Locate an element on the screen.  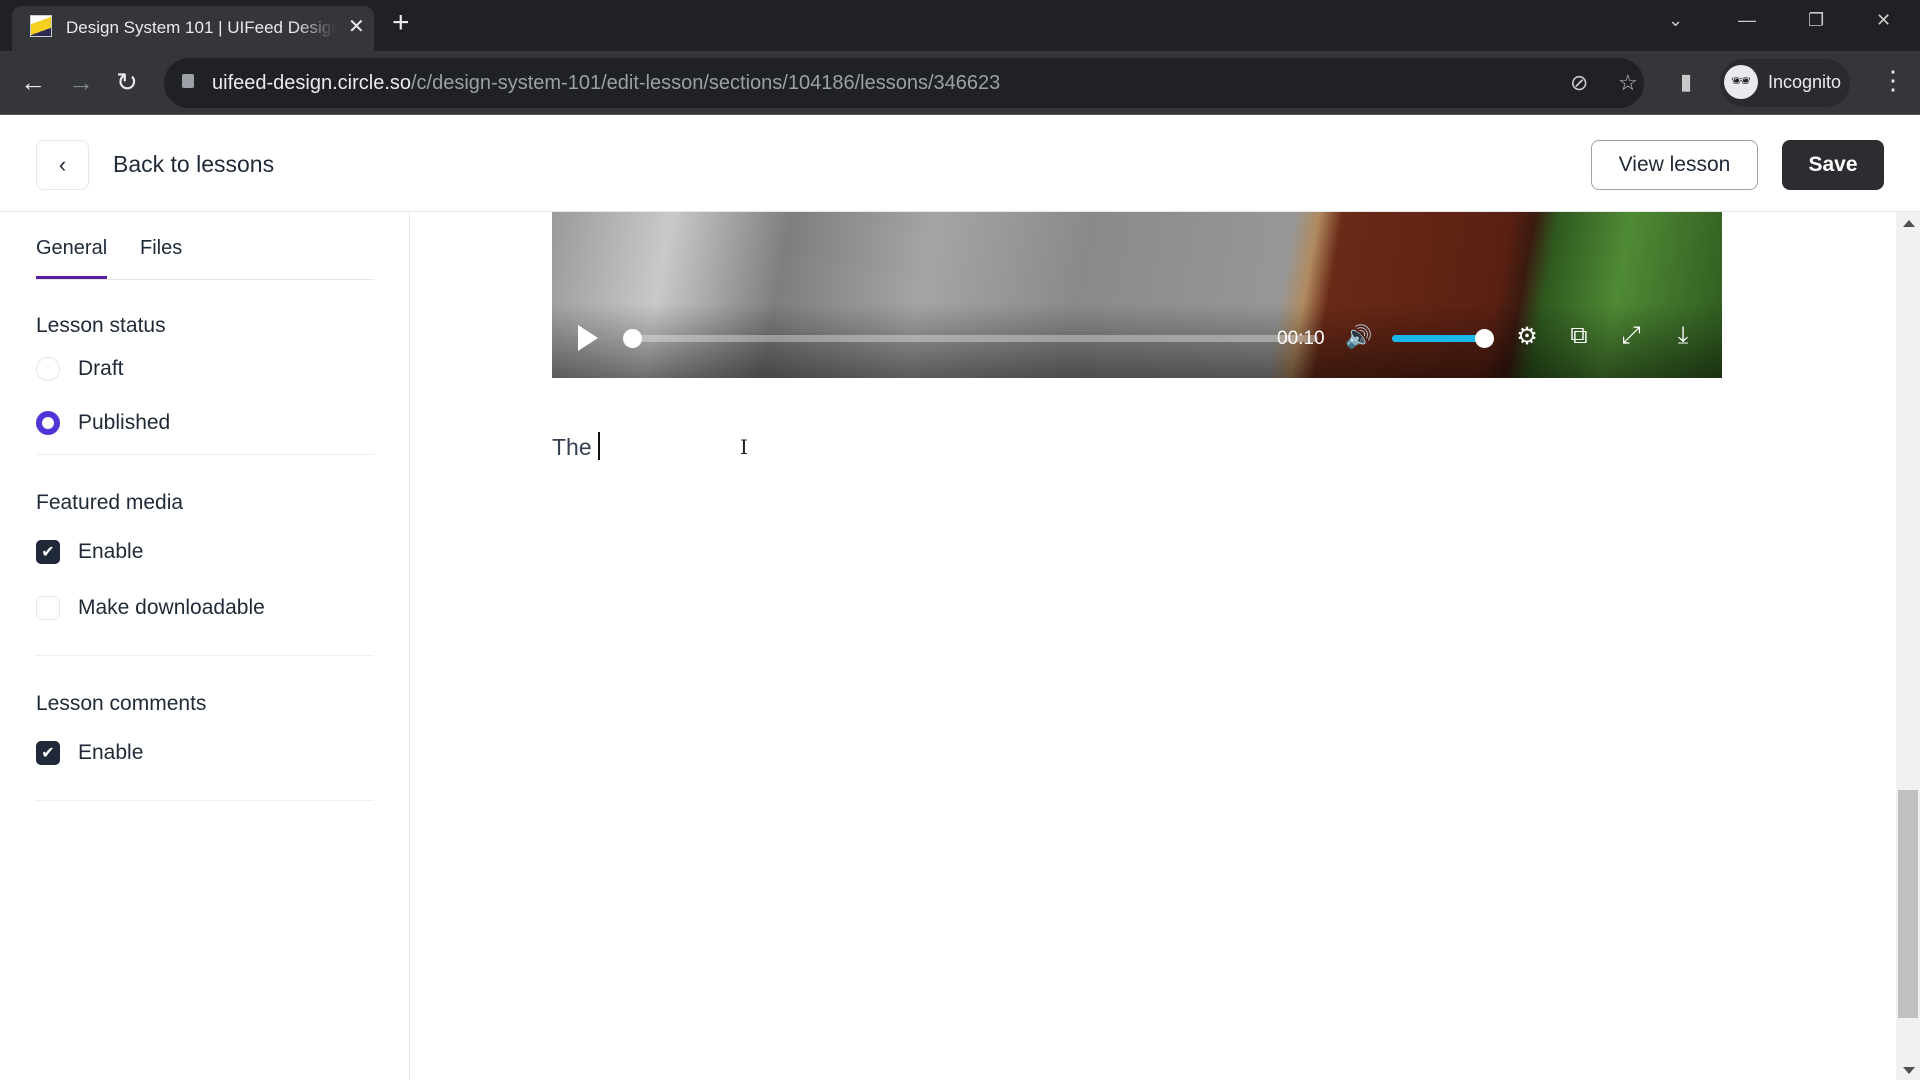
progress-thumb is located at coordinates (632, 338).